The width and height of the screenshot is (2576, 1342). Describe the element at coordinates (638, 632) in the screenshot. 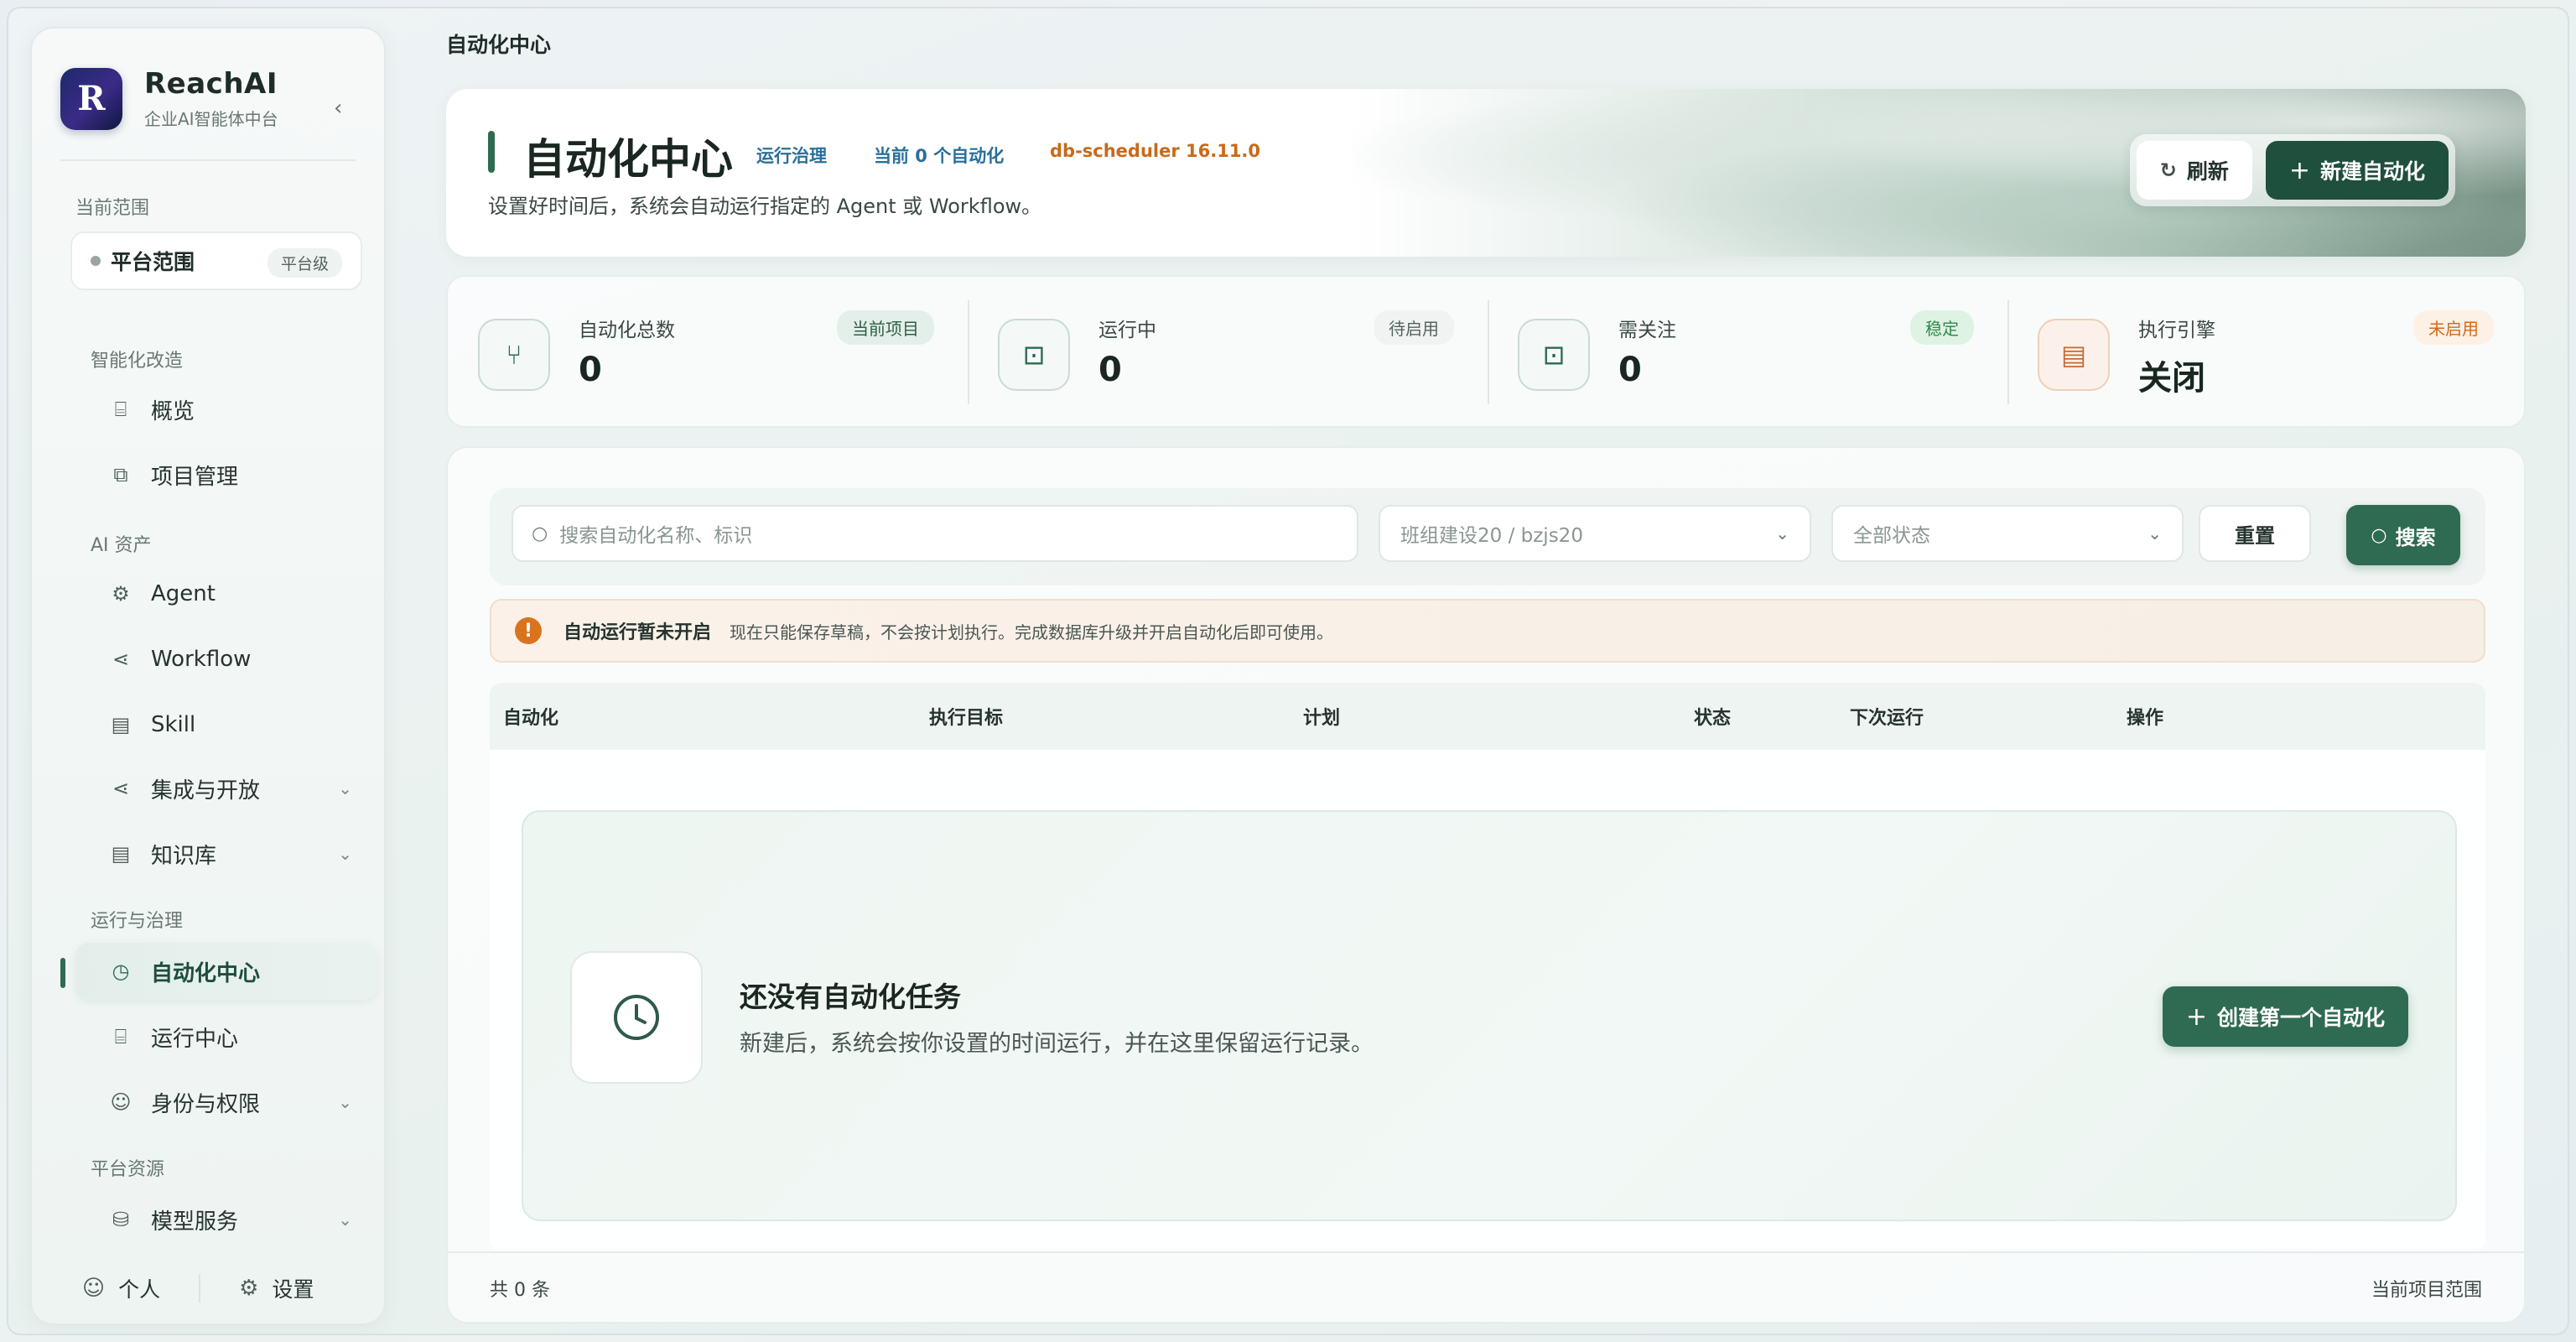

I see `alert-title: 自动运行暂未开启` at that location.